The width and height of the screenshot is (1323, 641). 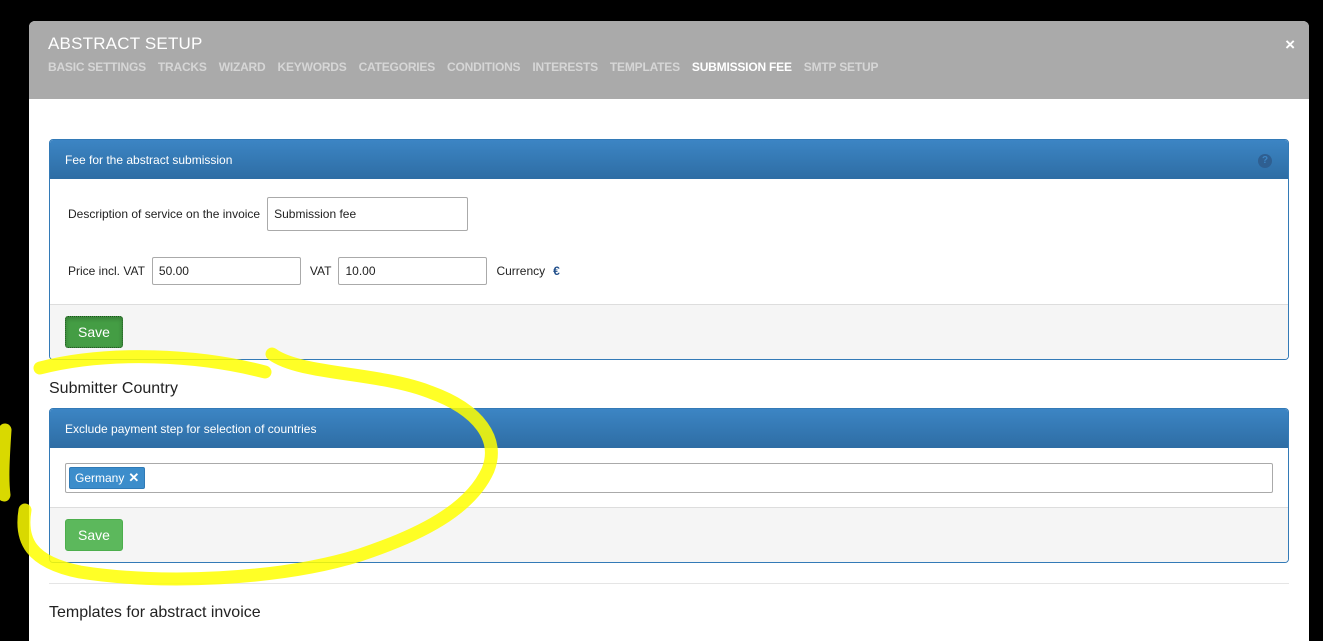 I want to click on tab-categories: CATEGORIES, so click(x=397, y=67).